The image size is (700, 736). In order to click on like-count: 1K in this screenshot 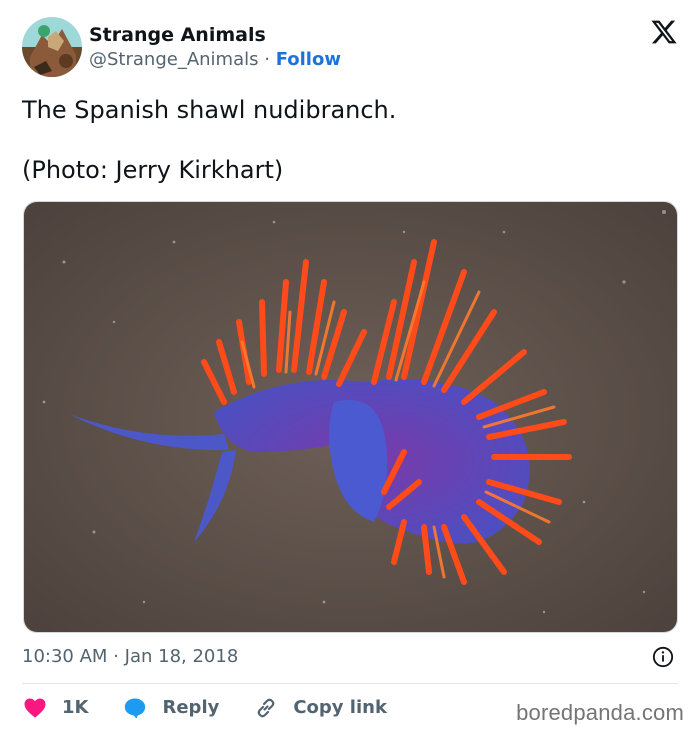, I will do `click(75, 707)`.